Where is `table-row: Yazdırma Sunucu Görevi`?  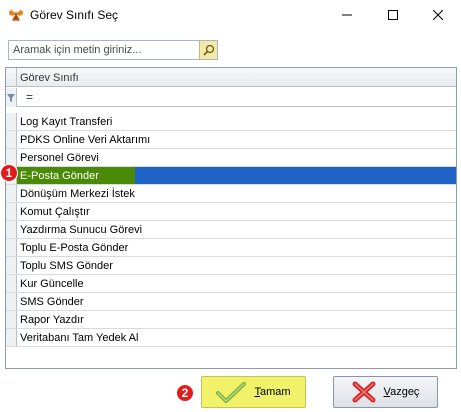
table-row: Yazdırma Sunucu Görevi is located at coordinates (231, 230).